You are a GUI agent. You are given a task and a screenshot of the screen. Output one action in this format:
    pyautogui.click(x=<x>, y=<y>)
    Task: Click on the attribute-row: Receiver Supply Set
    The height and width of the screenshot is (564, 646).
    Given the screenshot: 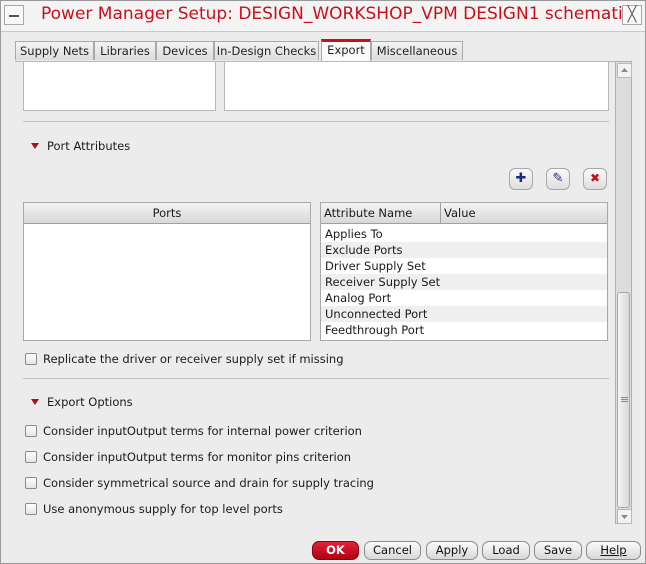 What is the action you would take?
    pyautogui.click(x=464, y=282)
    